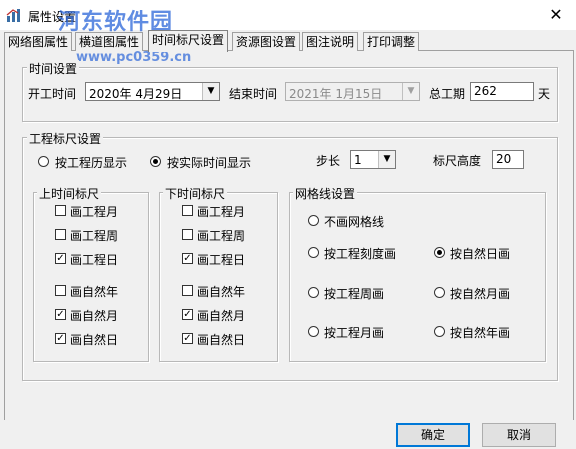 Image resolution: width=576 pixels, height=449 pixels. Describe the element at coordinates (519, 435) in the screenshot. I see `cancel-button: 取消` at that location.